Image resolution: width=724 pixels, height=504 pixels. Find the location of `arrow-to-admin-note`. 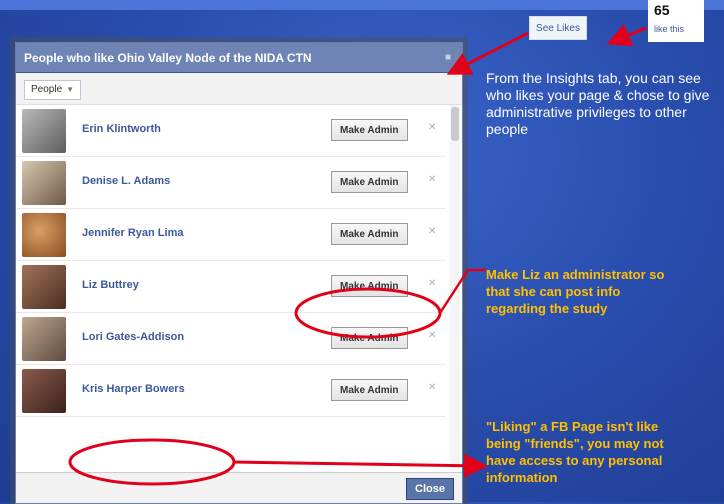

arrow-to-admin-note is located at coordinates (462, 291).